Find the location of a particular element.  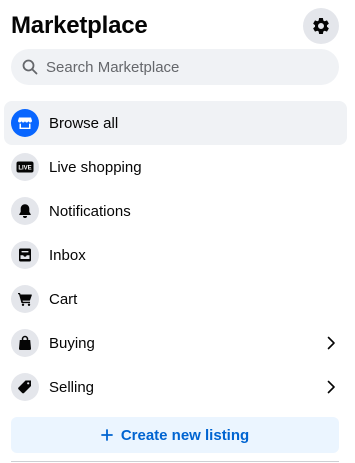

create-listing-label: Create new listing is located at coordinates (185, 435).